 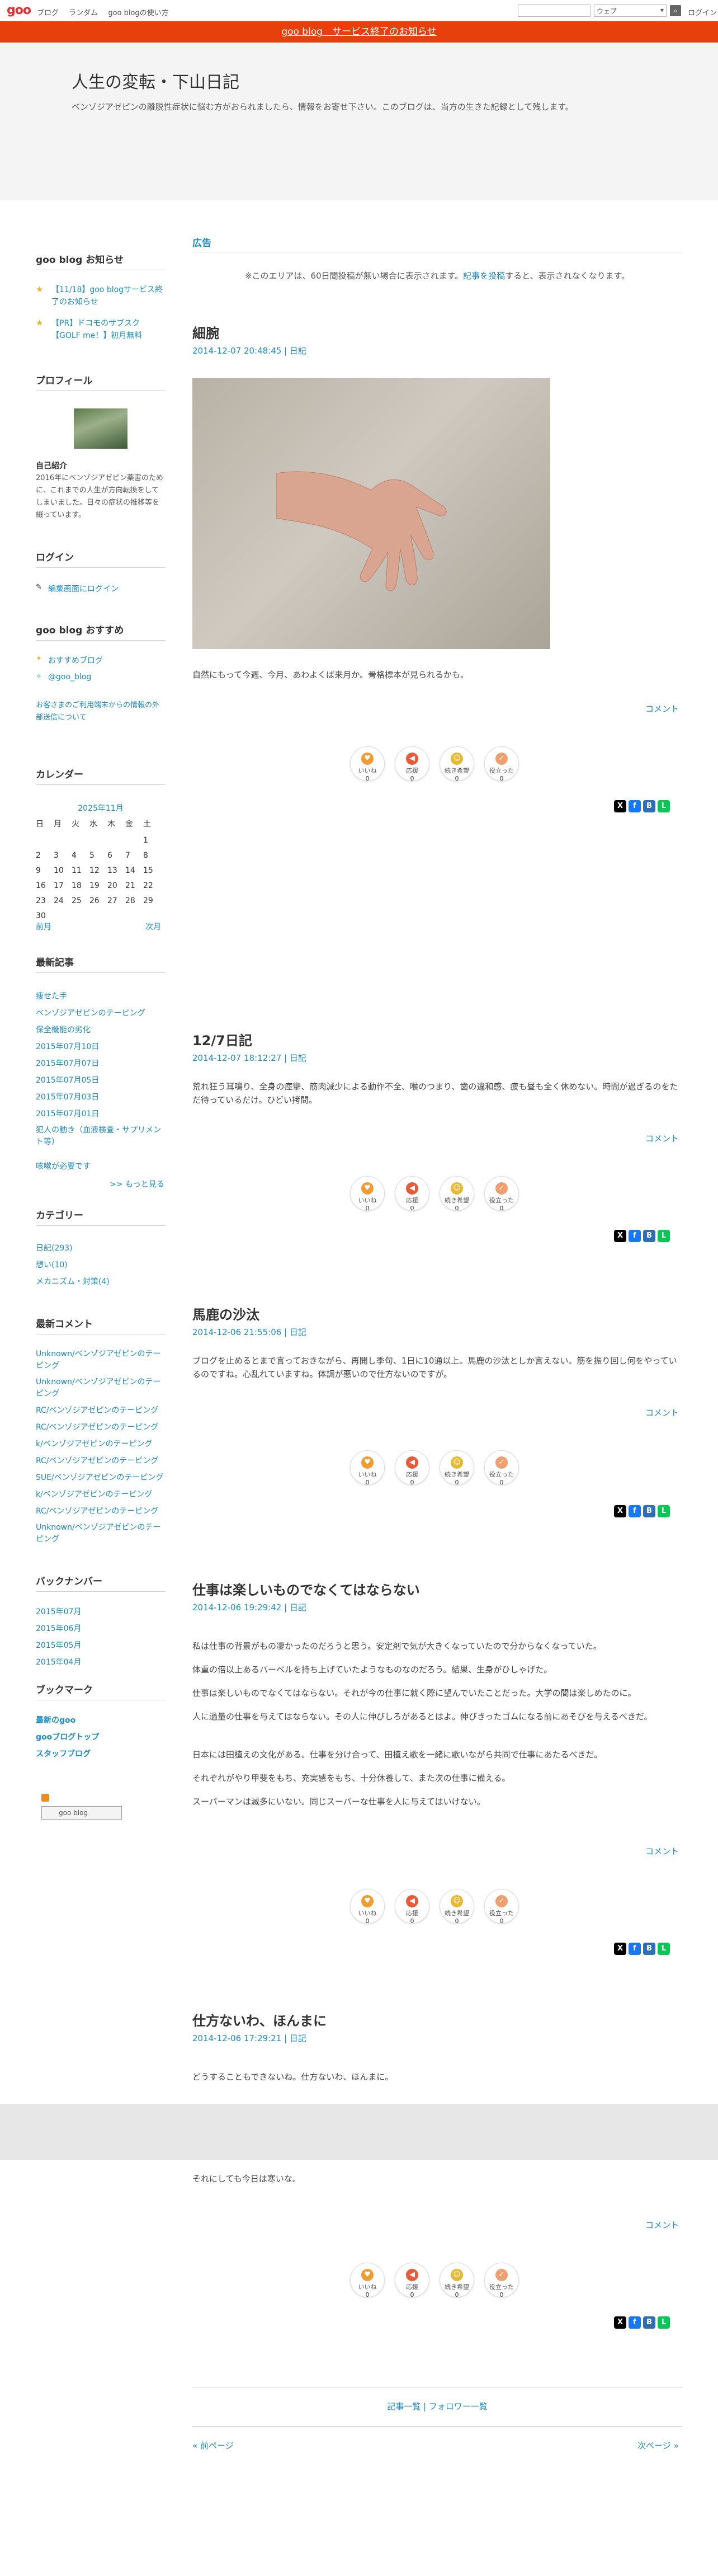 What do you see at coordinates (138, 13) in the screenshot?
I see `top-link-howto: goo blogの使い方` at bounding box center [138, 13].